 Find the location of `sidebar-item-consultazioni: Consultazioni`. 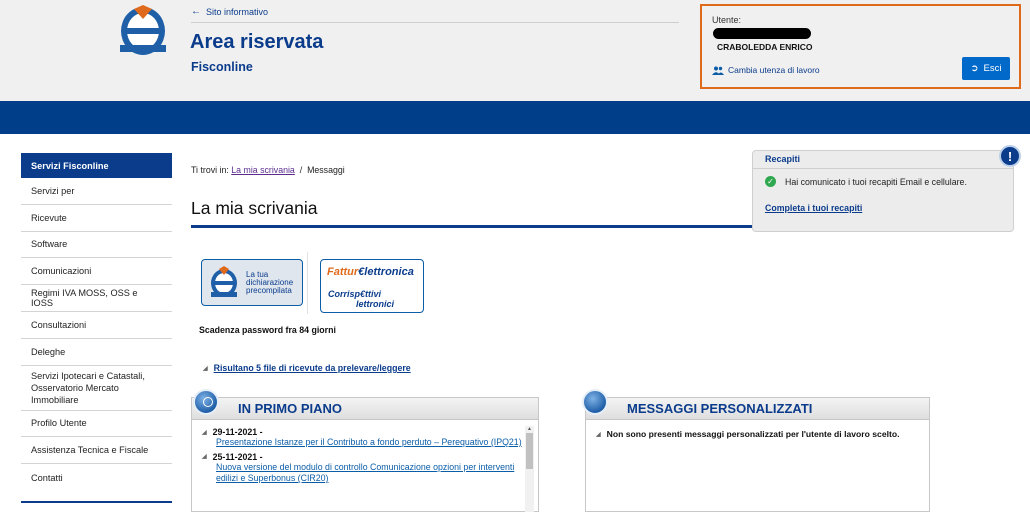

sidebar-item-consultazioni: Consultazioni is located at coordinates (96, 325).